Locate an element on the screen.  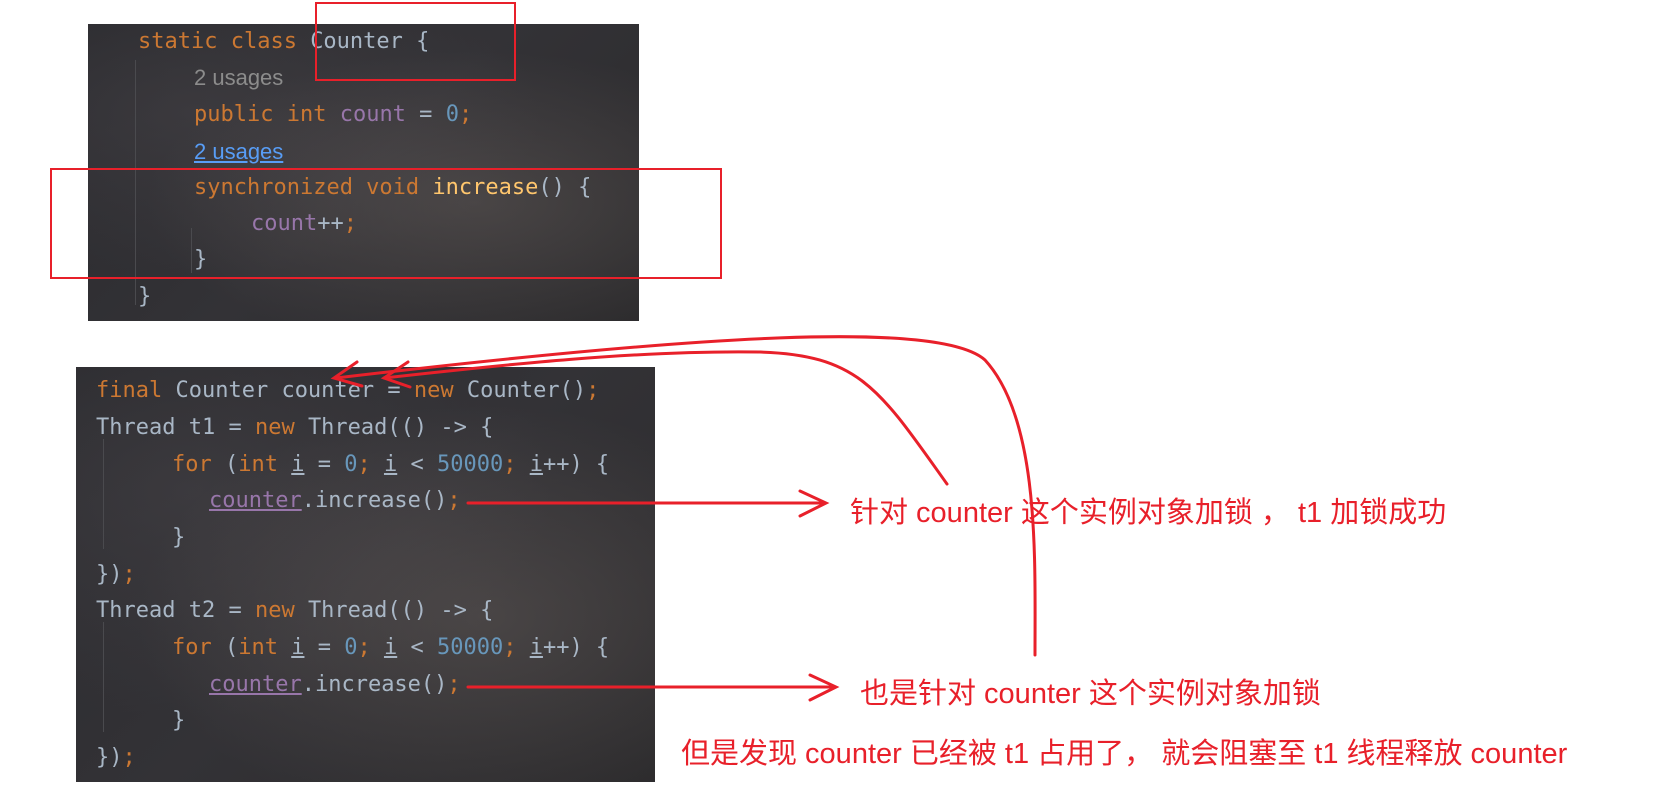
curve-note1-to-counter is located at coordinates (665, 418).